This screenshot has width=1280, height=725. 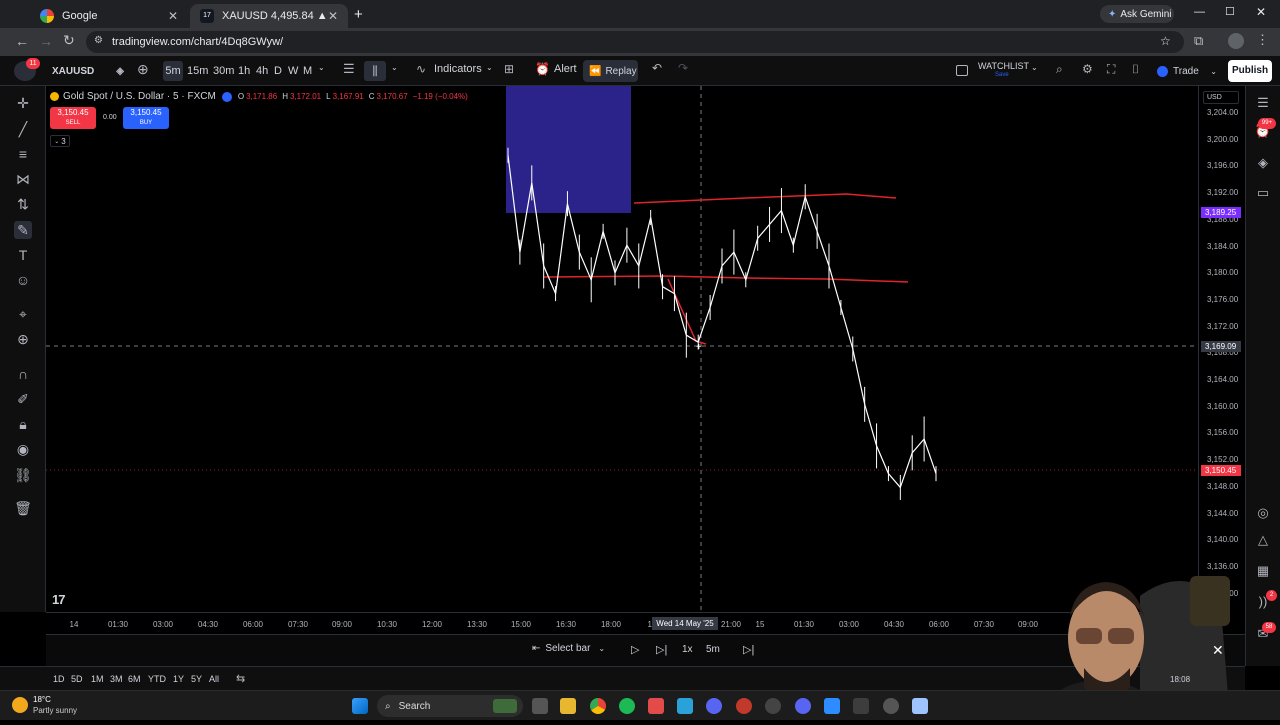 I want to click on minimize-icon: —, so click(x=1199, y=12).